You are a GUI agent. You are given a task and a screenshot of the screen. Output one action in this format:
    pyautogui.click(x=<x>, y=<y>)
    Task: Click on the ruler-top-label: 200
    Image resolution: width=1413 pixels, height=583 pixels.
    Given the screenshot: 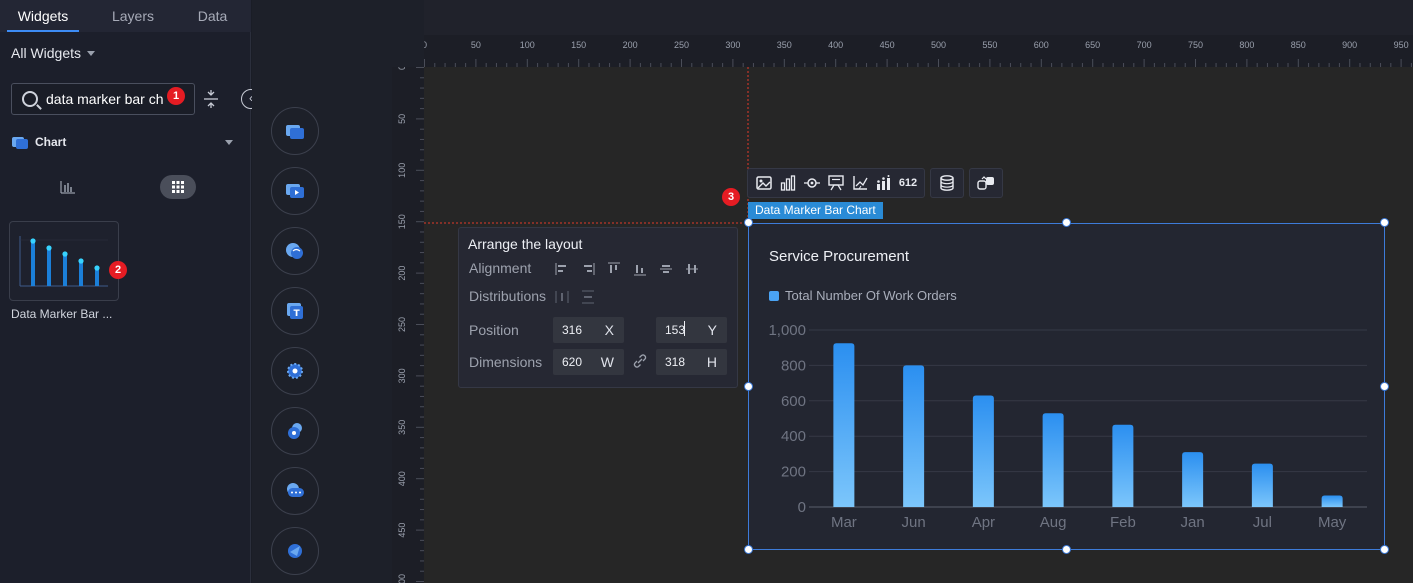 What is the action you would take?
    pyautogui.click(x=630, y=45)
    